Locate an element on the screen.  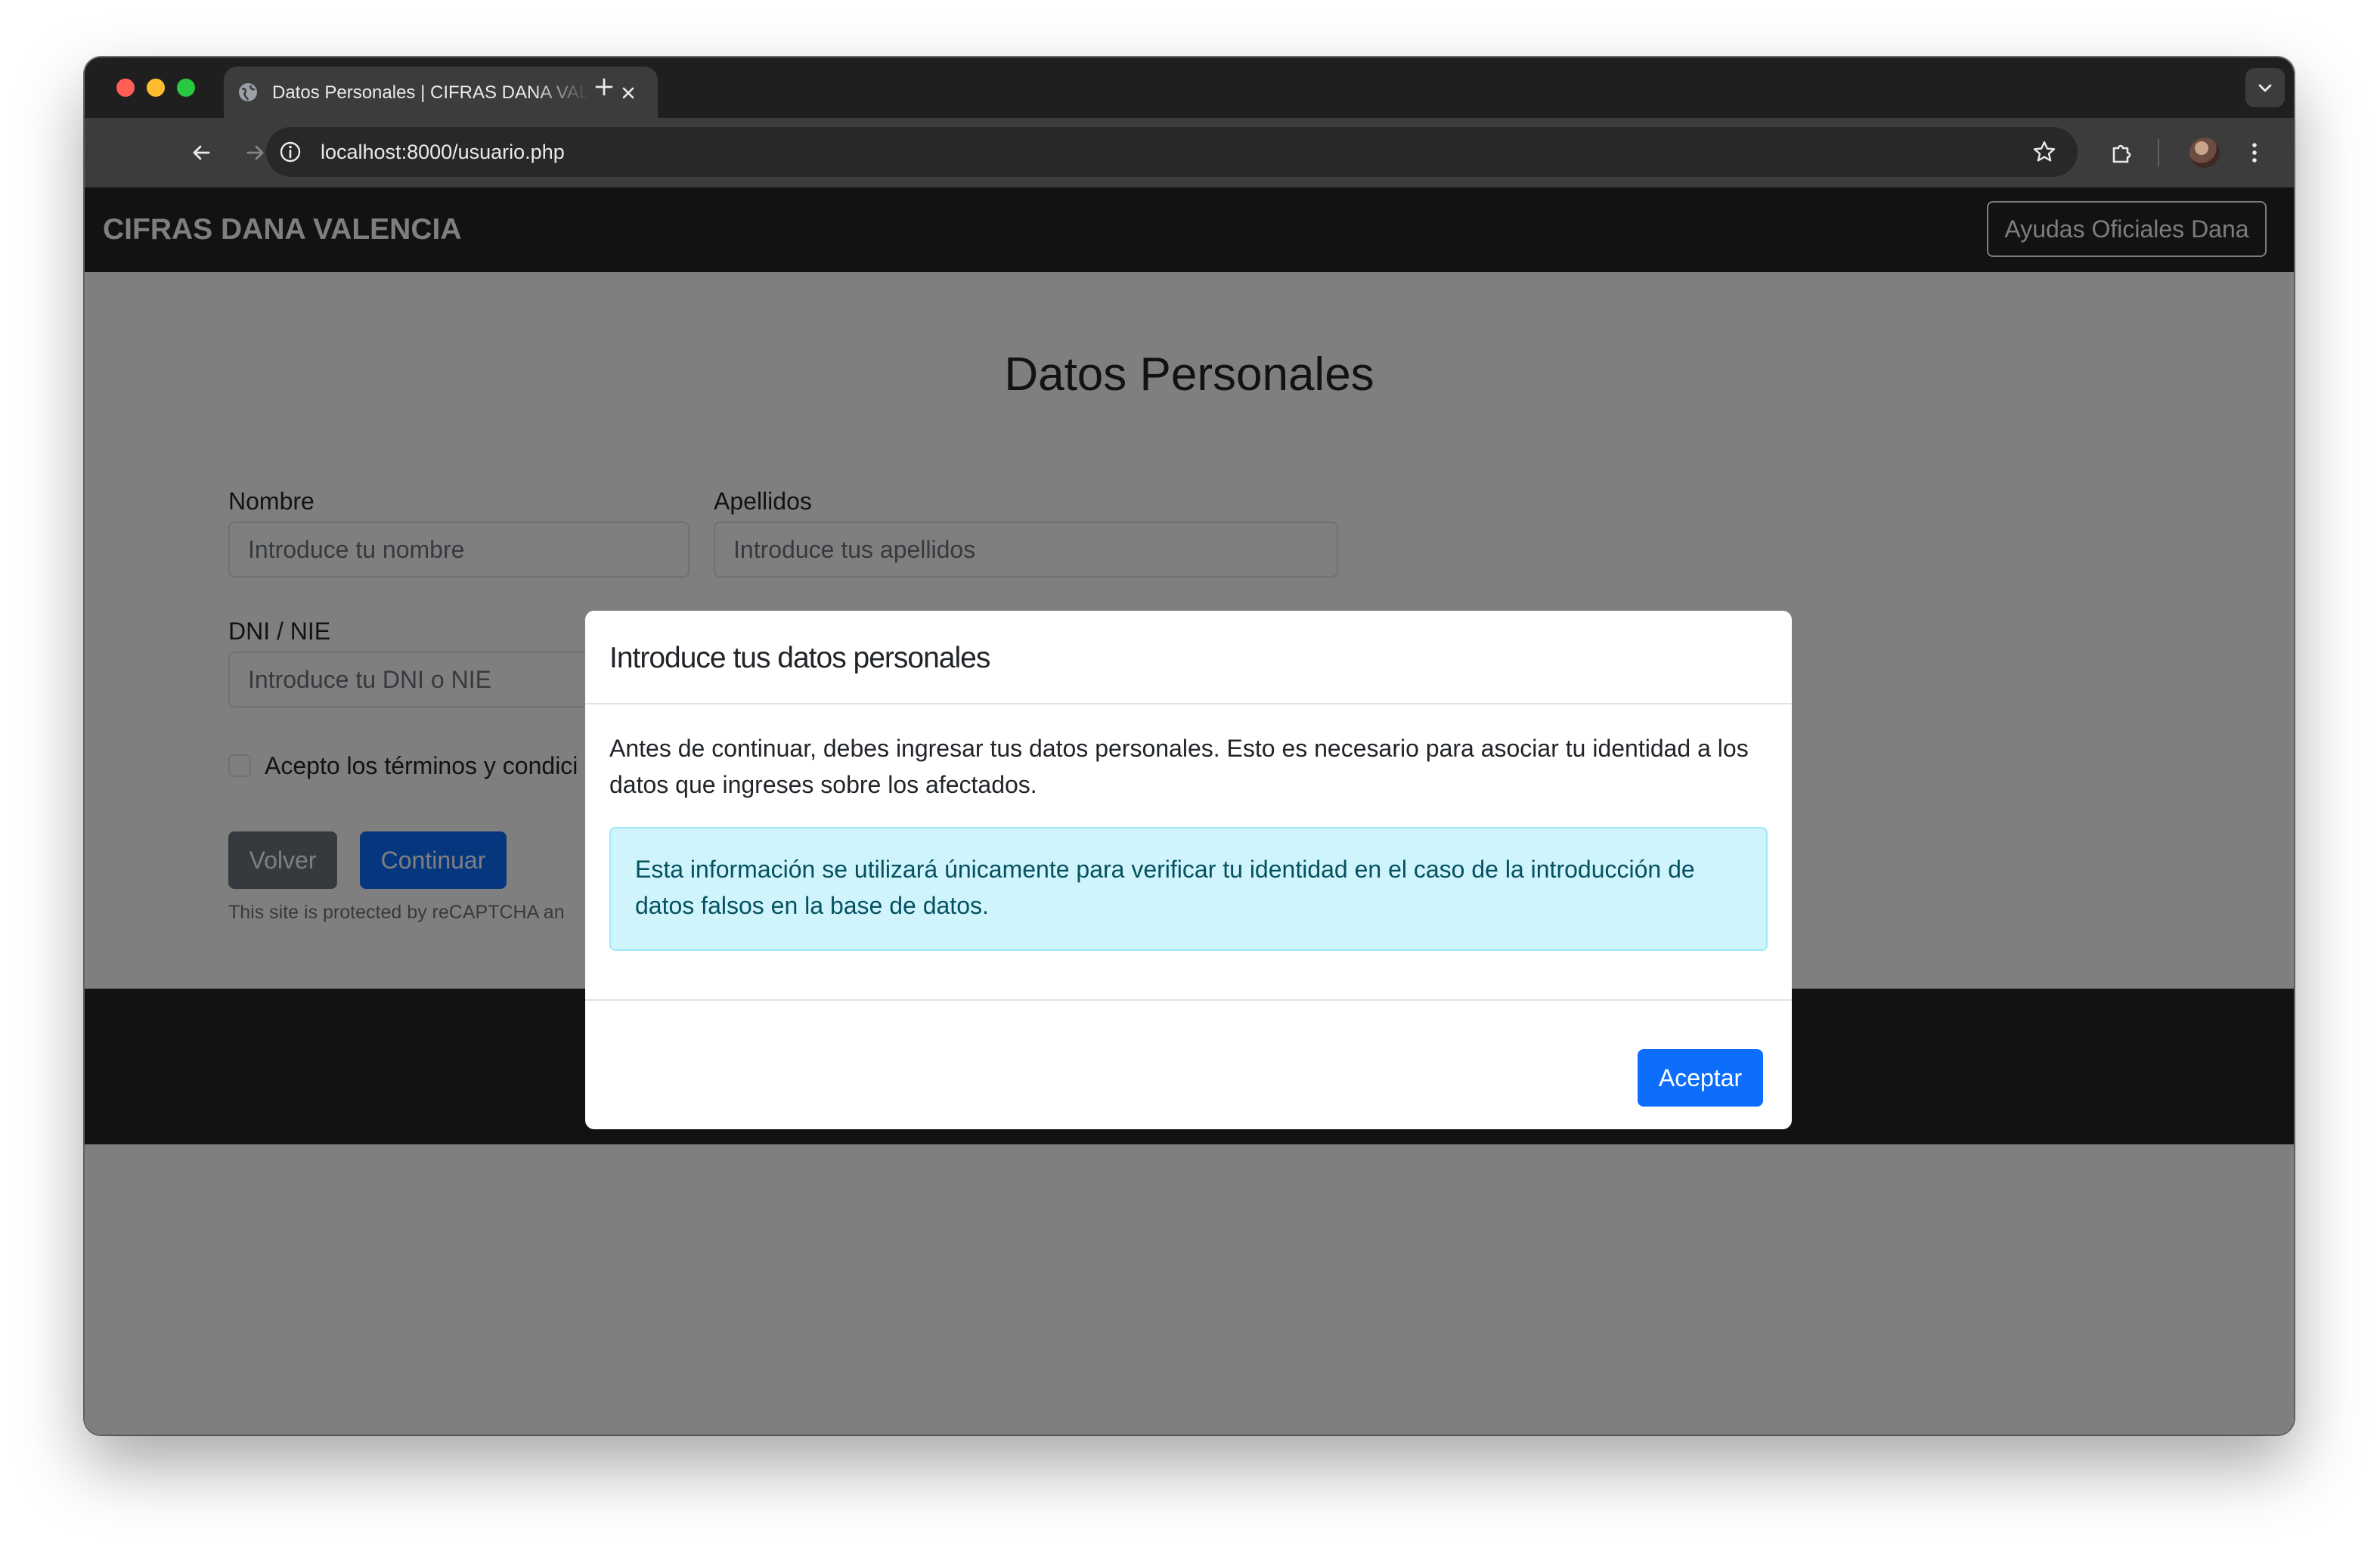
tab-search-button is located at coordinates (2265, 88).